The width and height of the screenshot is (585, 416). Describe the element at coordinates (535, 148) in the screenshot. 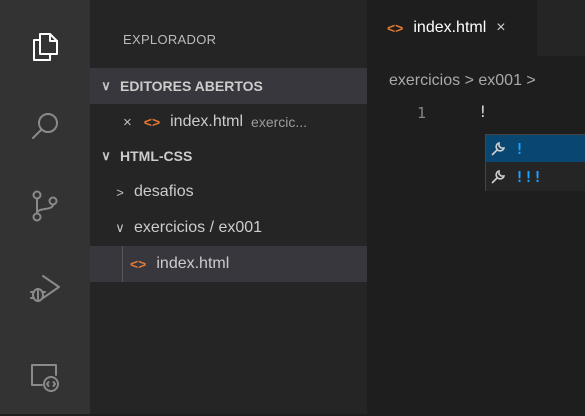

I see `suggestion-item: !` at that location.